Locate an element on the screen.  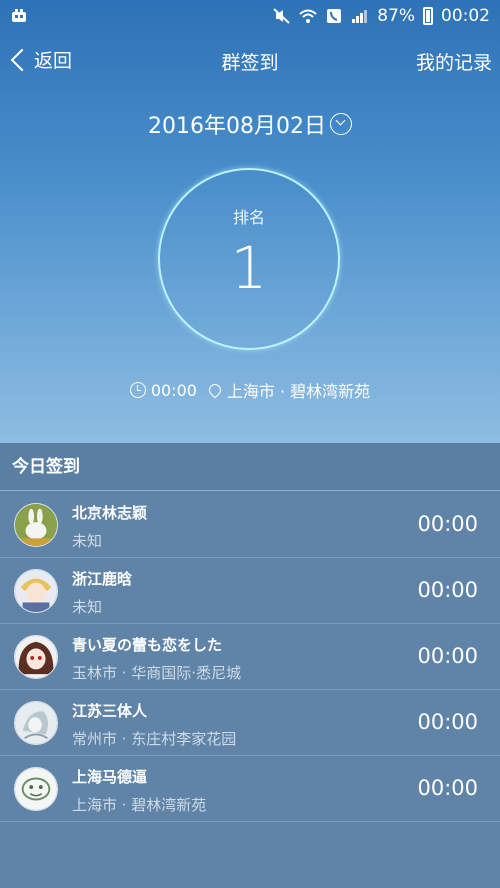
clock-time: 00:02 is located at coordinates (465, 16).